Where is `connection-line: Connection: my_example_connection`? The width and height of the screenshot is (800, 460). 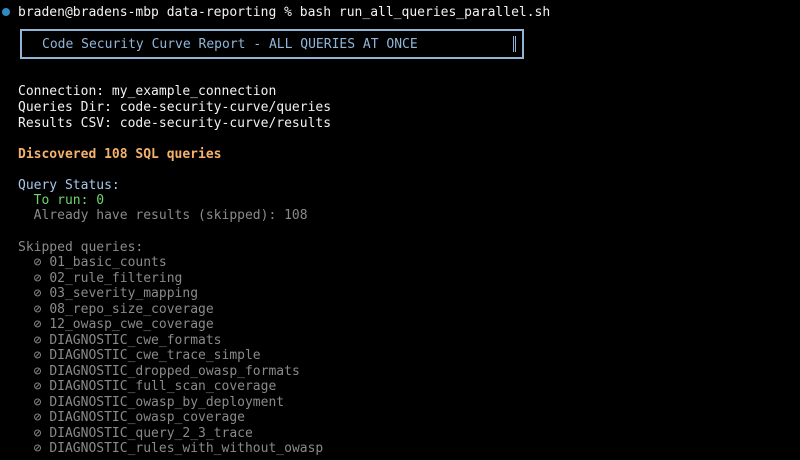 connection-line: Connection: my_example_connection is located at coordinates (147, 91).